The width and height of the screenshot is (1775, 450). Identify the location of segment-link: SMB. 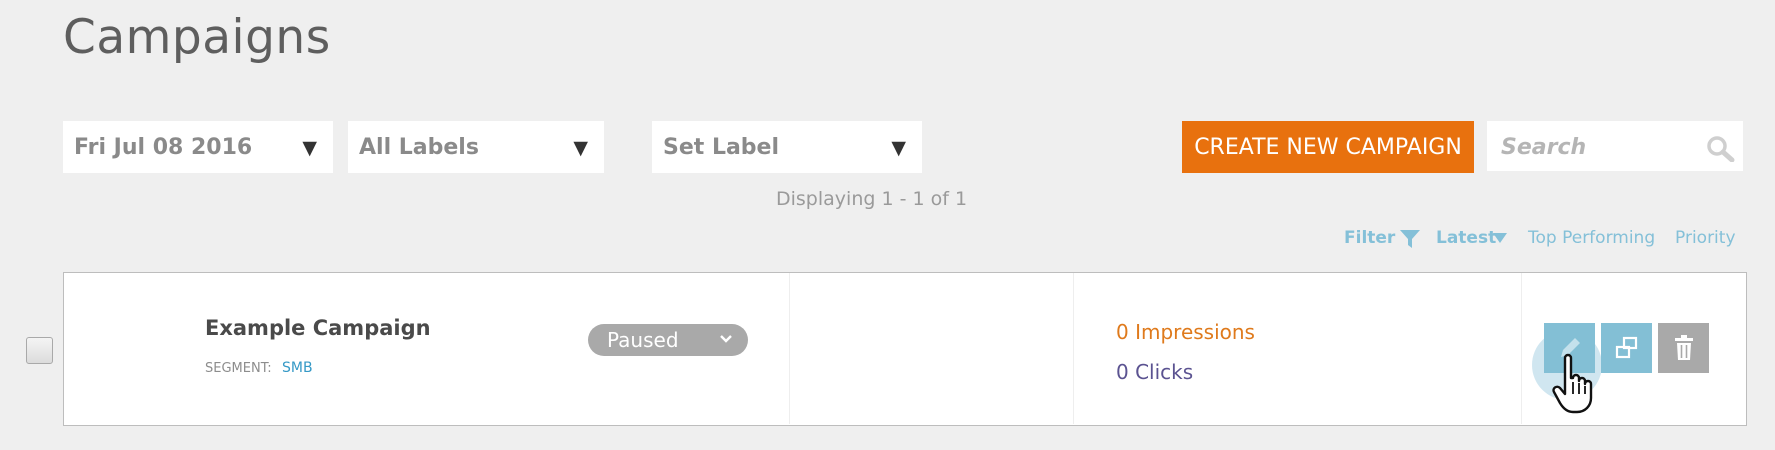
(297, 368).